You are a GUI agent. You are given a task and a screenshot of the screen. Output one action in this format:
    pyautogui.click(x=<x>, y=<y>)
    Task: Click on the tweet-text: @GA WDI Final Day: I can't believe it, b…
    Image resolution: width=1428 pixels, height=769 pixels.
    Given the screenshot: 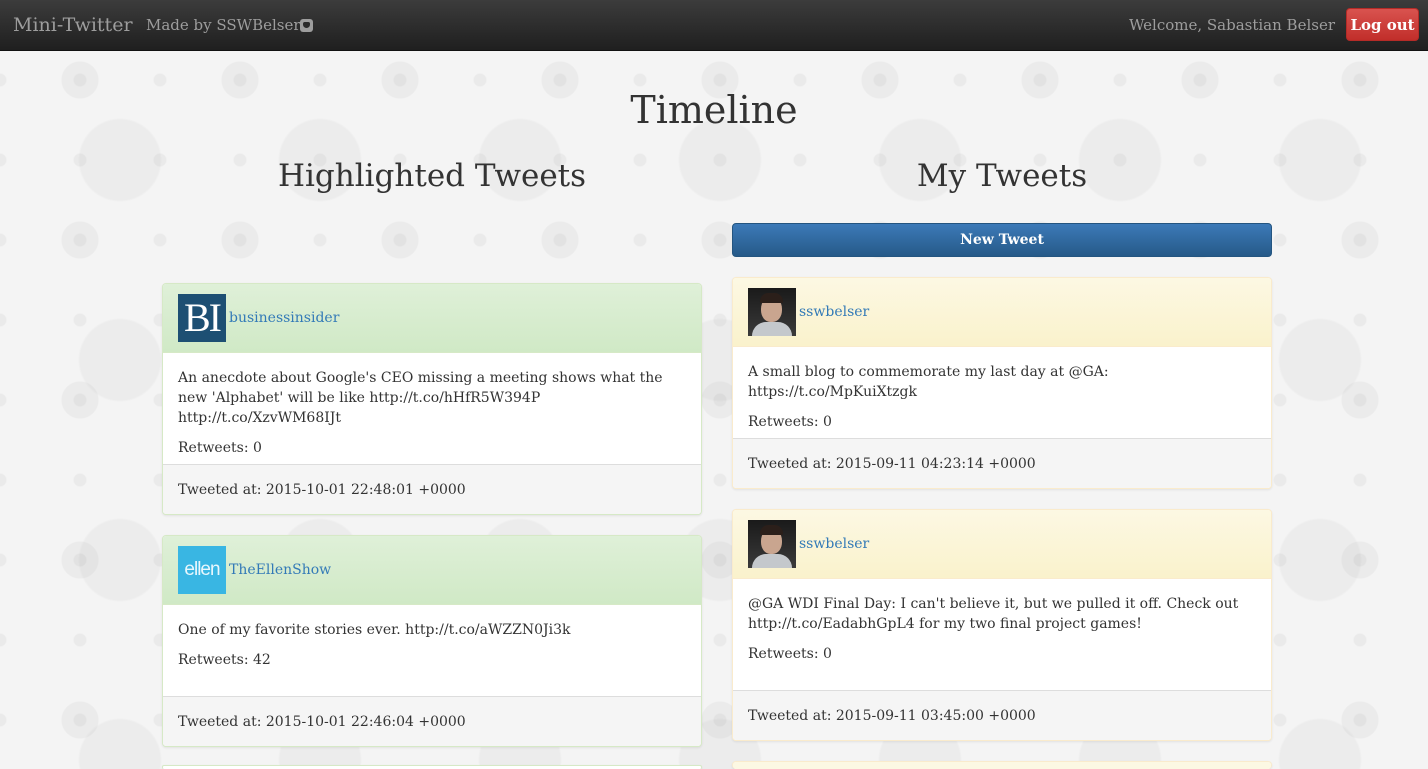 What is the action you would take?
    pyautogui.click(x=993, y=614)
    